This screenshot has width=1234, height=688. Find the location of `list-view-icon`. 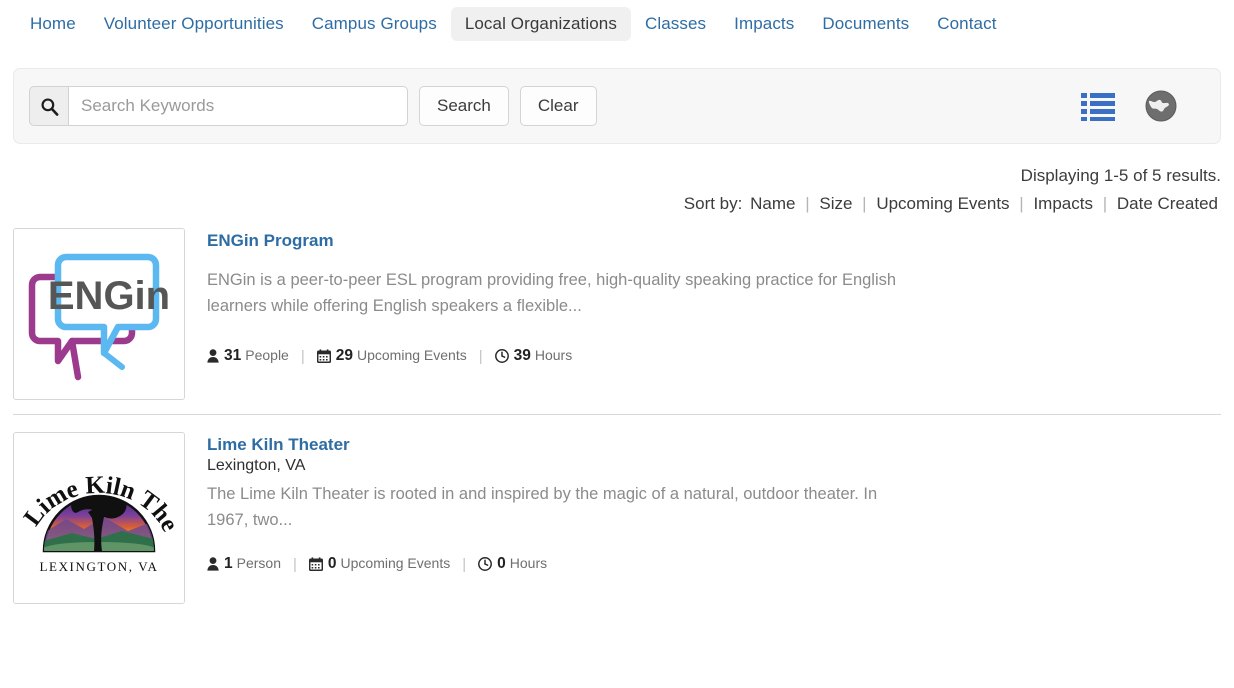

list-view-icon is located at coordinates (1098, 106).